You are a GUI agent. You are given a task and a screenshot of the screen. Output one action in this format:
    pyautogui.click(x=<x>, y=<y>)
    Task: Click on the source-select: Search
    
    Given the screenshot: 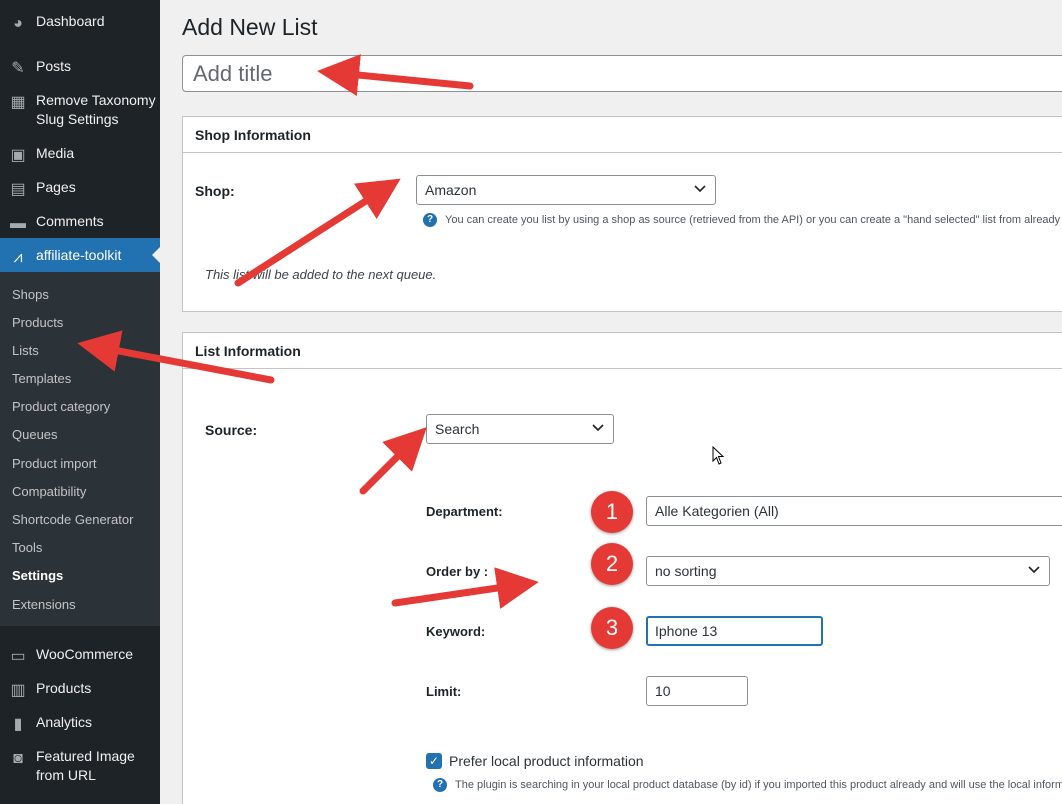 What is the action you would take?
    pyautogui.click(x=520, y=429)
    